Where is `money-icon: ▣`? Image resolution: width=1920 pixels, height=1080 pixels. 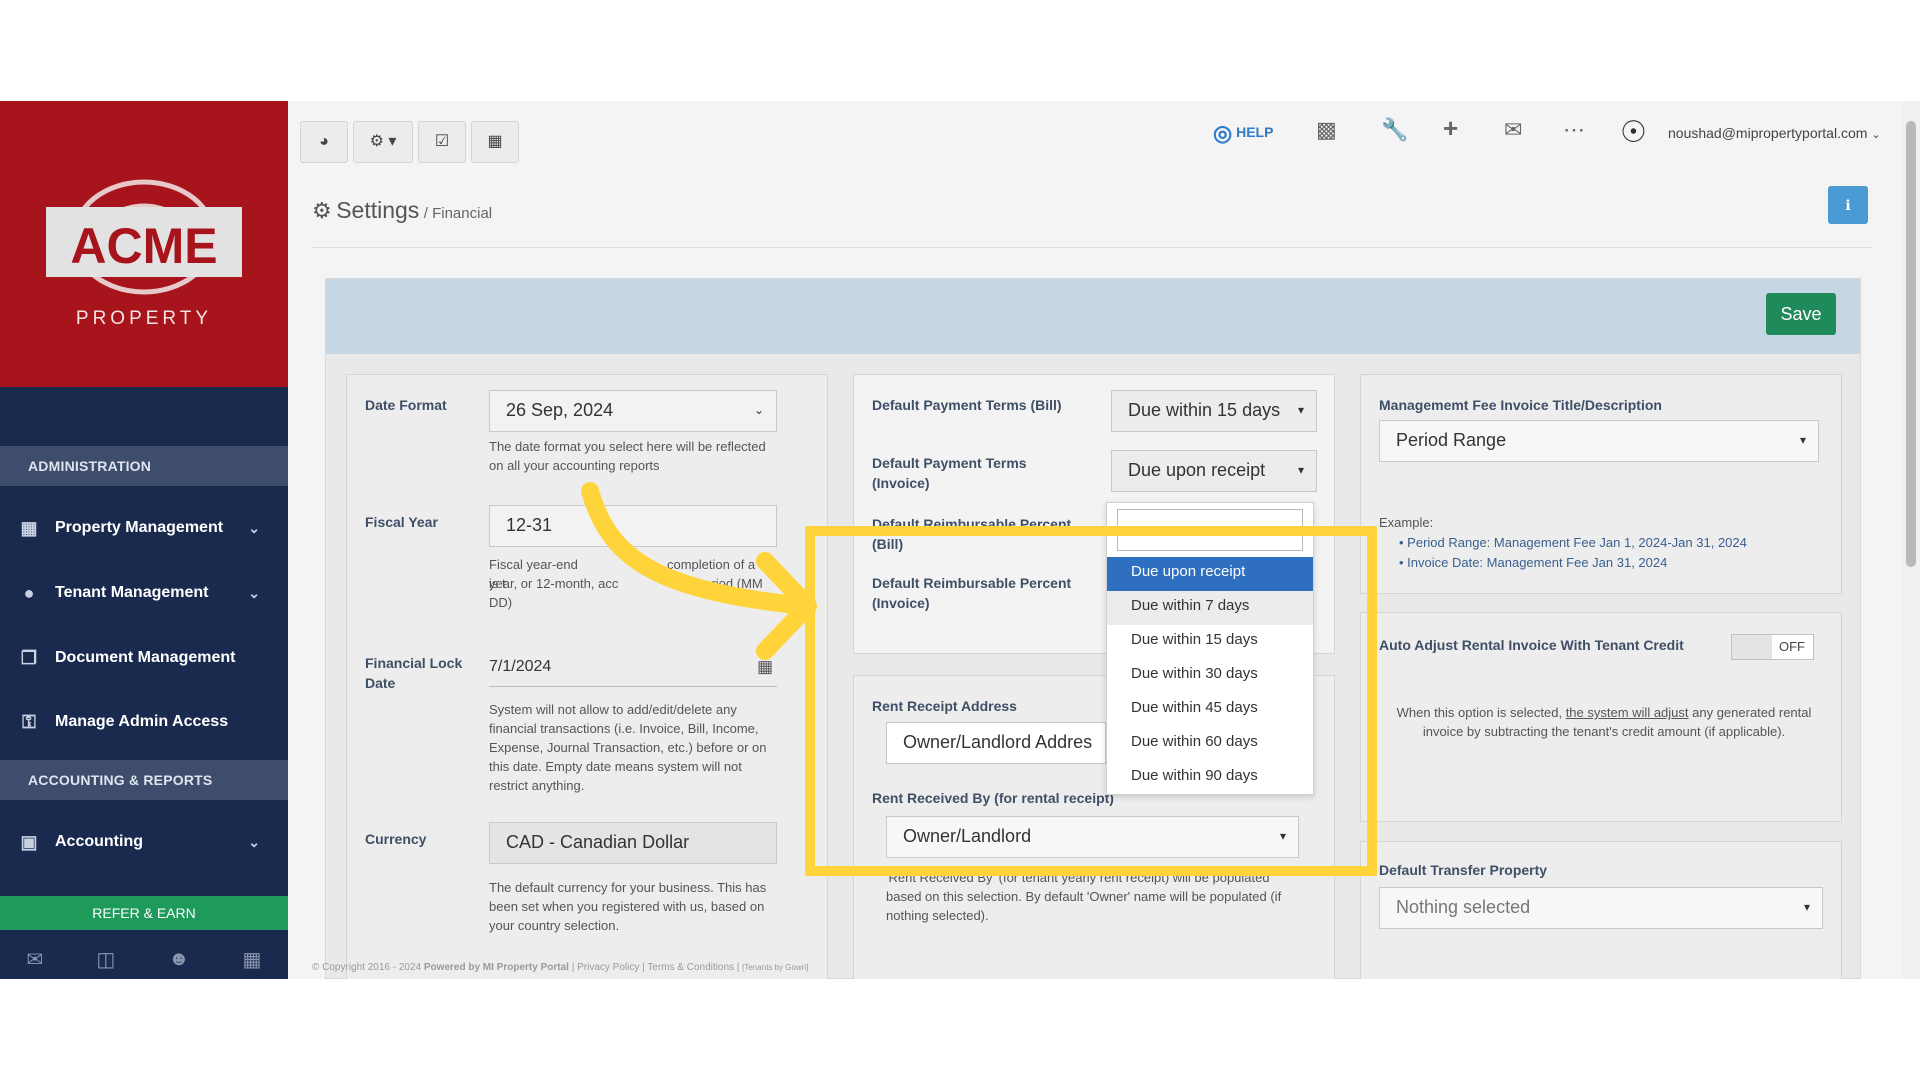
money-icon: ▣ is located at coordinates (29, 842).